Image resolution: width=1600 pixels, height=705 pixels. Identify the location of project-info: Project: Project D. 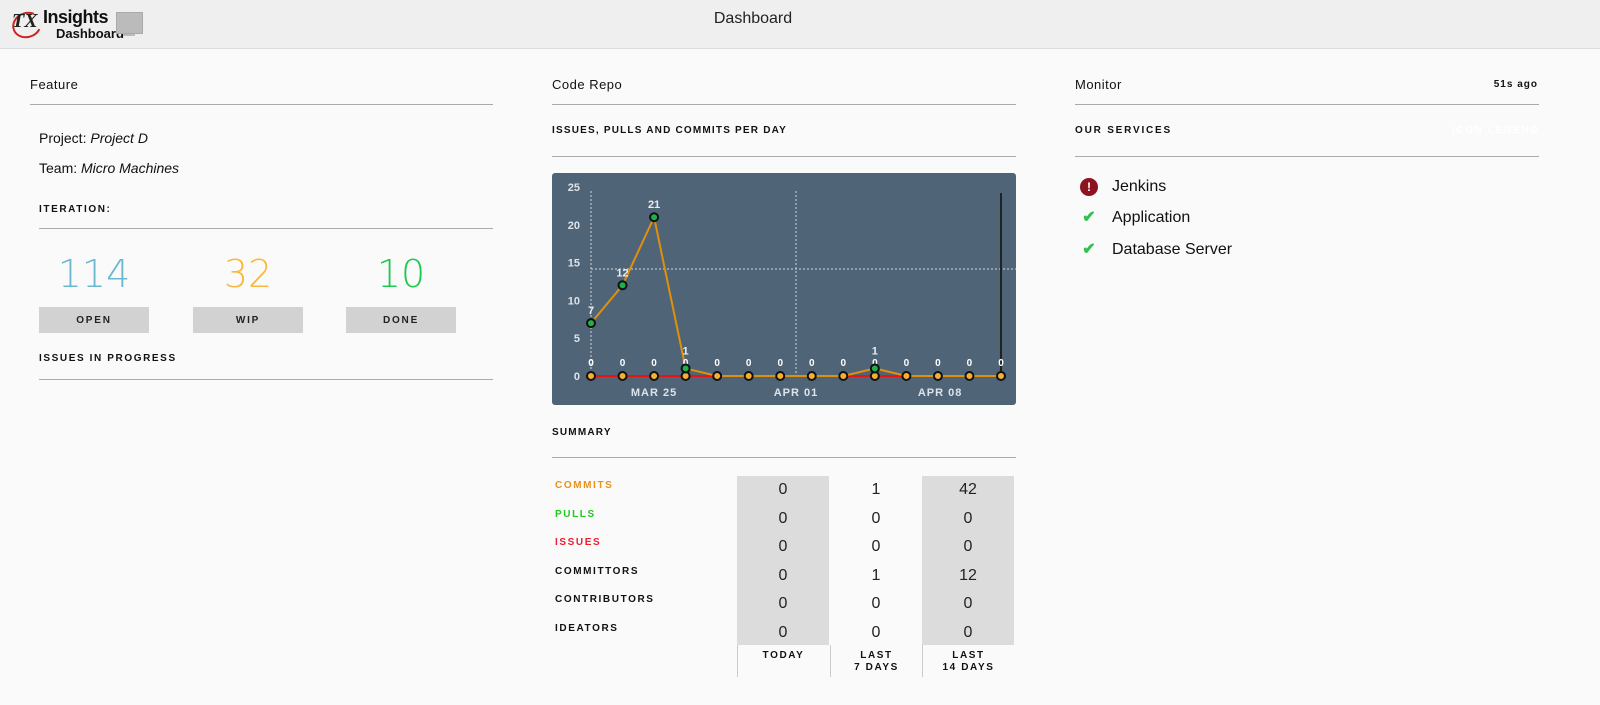
(93, 138).